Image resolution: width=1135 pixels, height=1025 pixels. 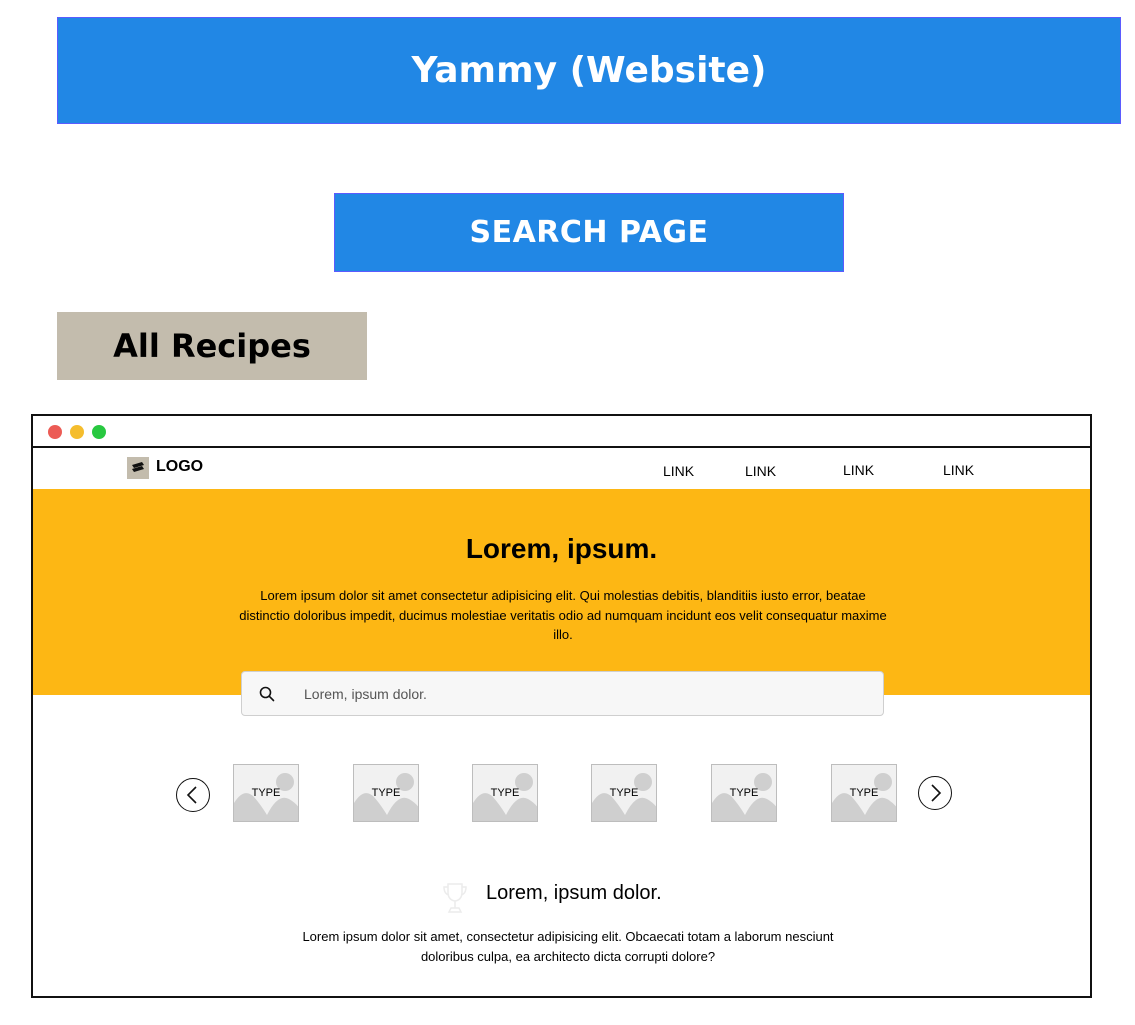 What do you see at coordinates (267, 696) in the screenshot?
I see `search-icon` at bounding box center [267, 696].